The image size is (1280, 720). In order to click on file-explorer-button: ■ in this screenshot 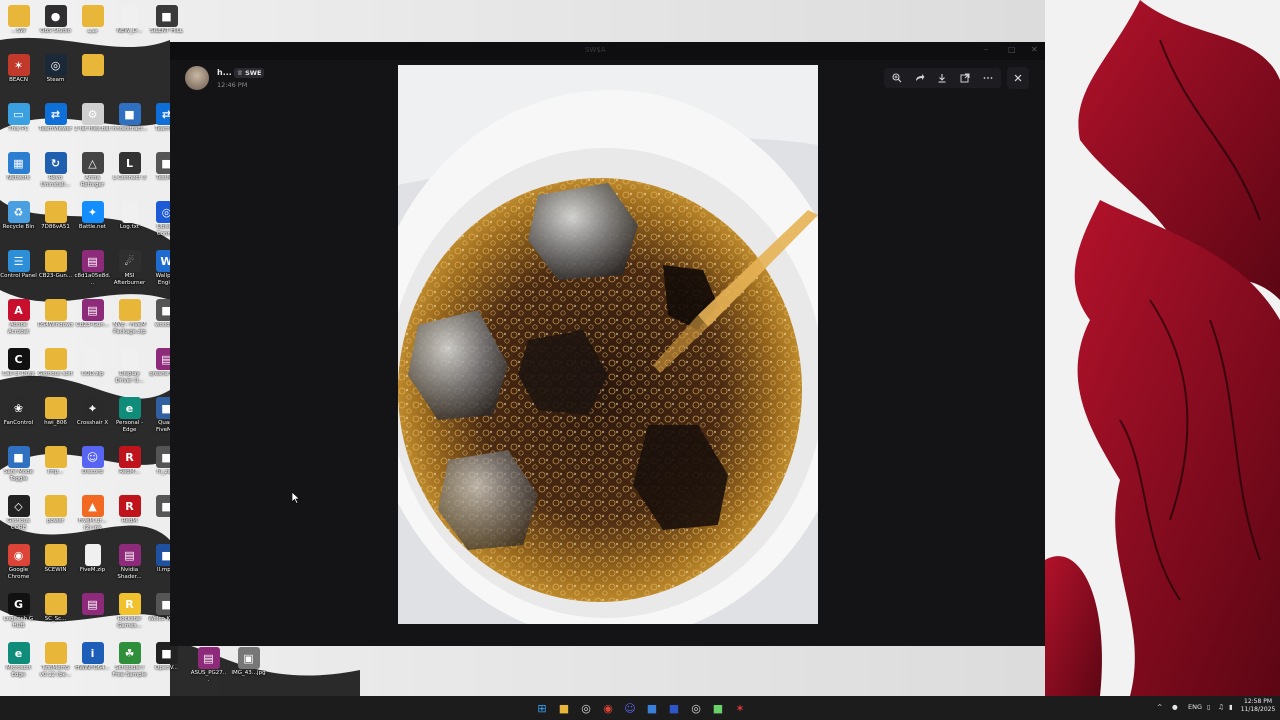, I will do `click(564, 708)`.